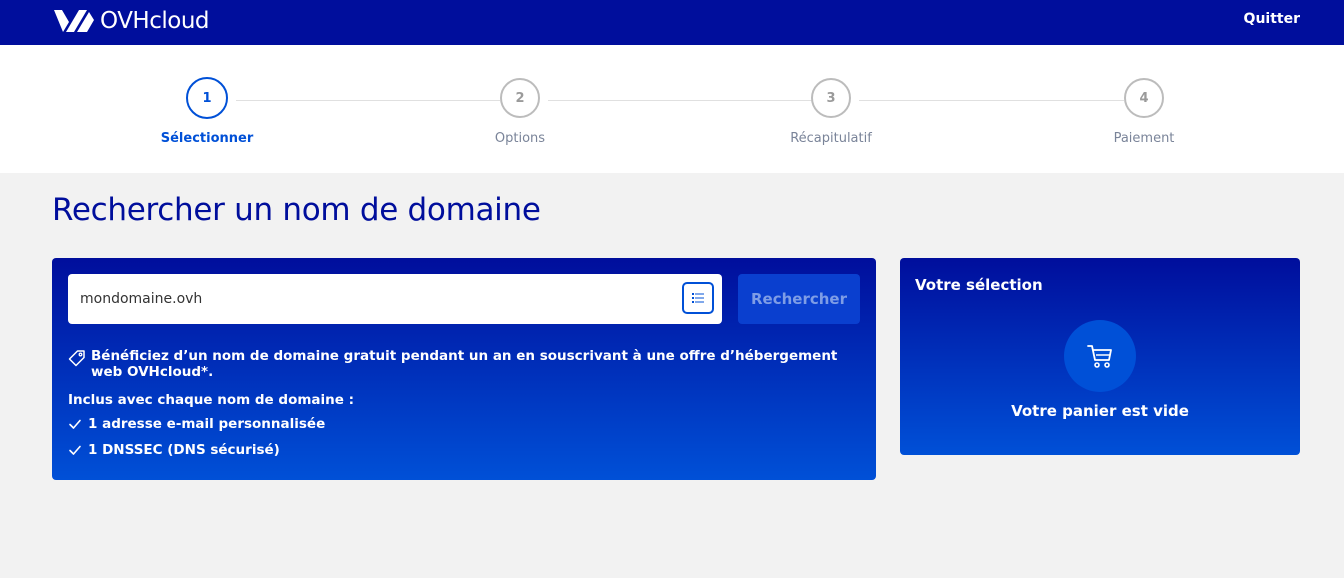  I want to click on tag-icon, so click(76, 358).